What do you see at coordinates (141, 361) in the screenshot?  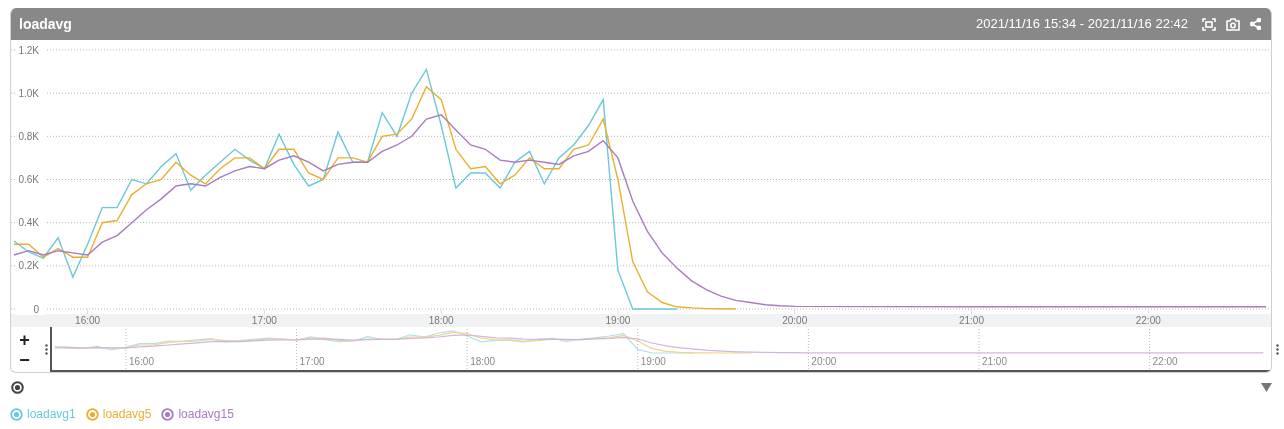 I see `navigator-tick-label: 16:00` at bounding box center [141, 361].